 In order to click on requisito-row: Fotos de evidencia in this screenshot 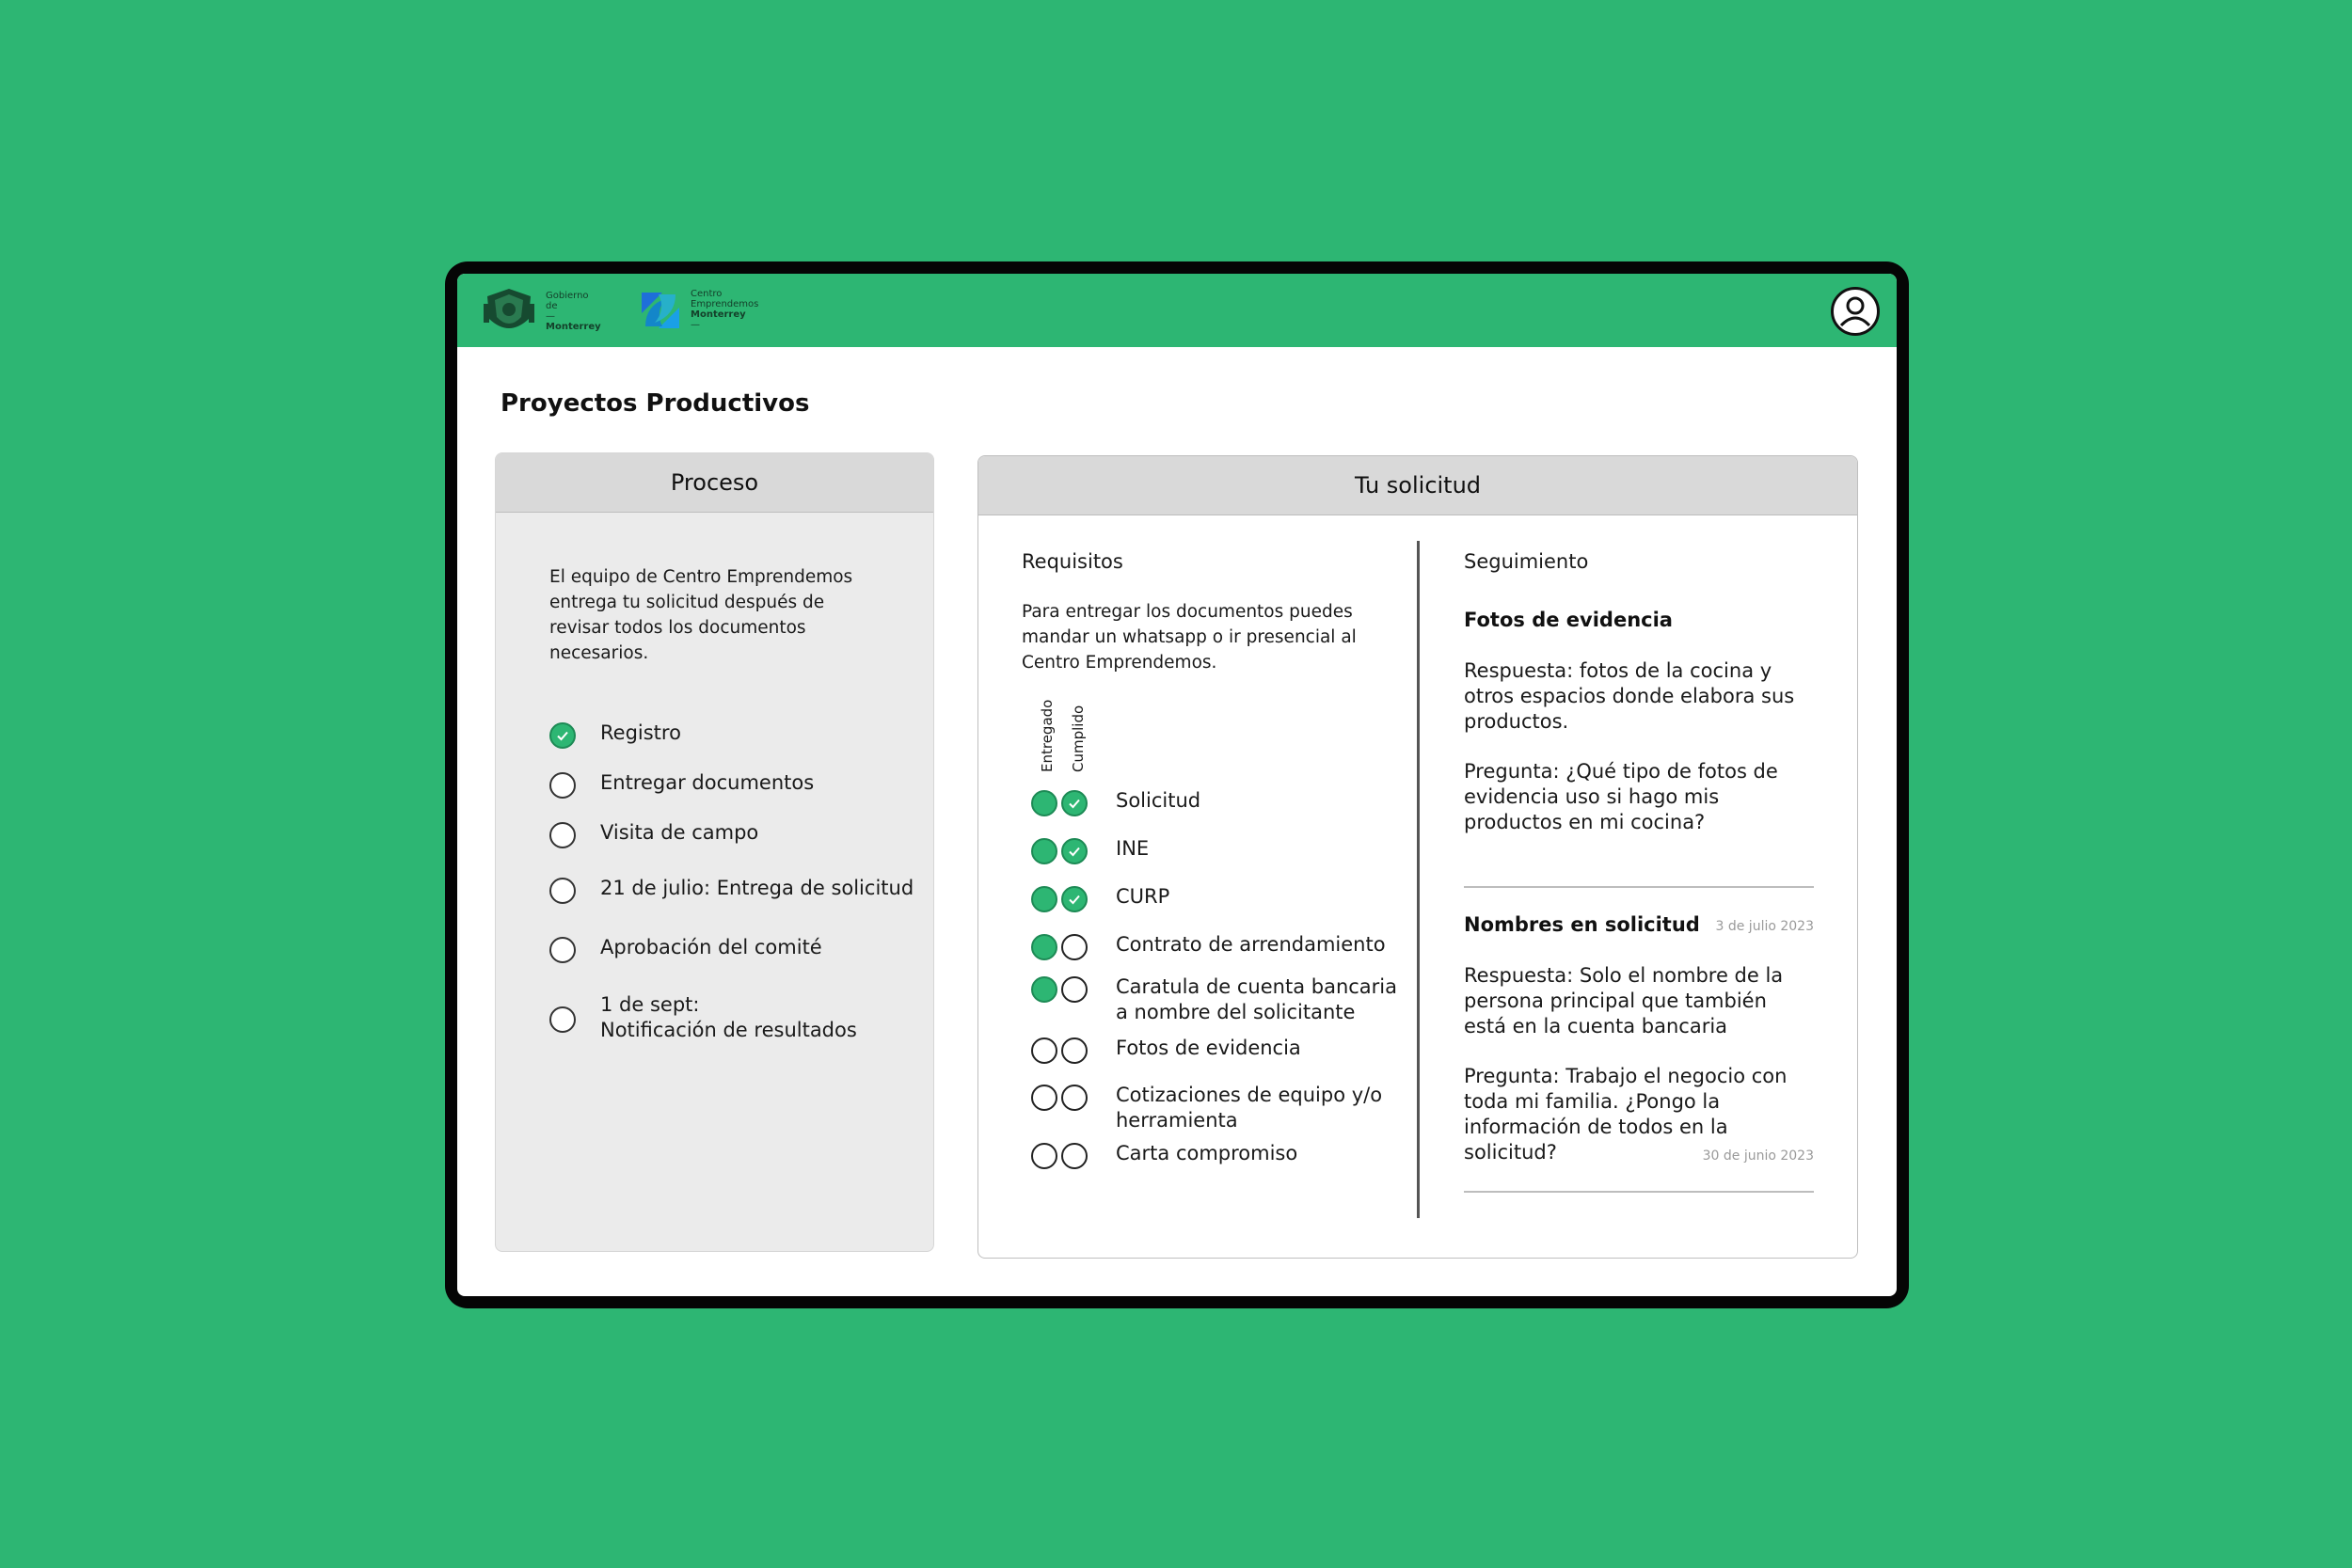, I will do `click(1214, 1050)`.